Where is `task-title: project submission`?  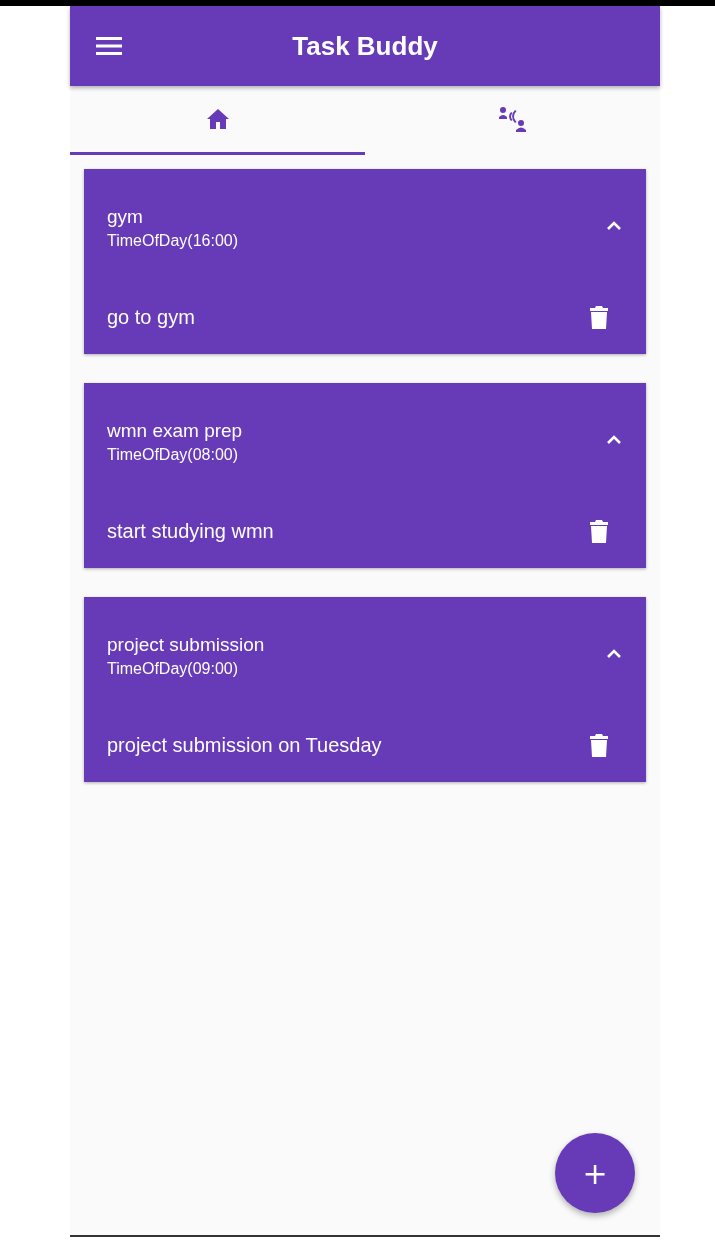 task-title: project submission is located at coordinates (186, 645).